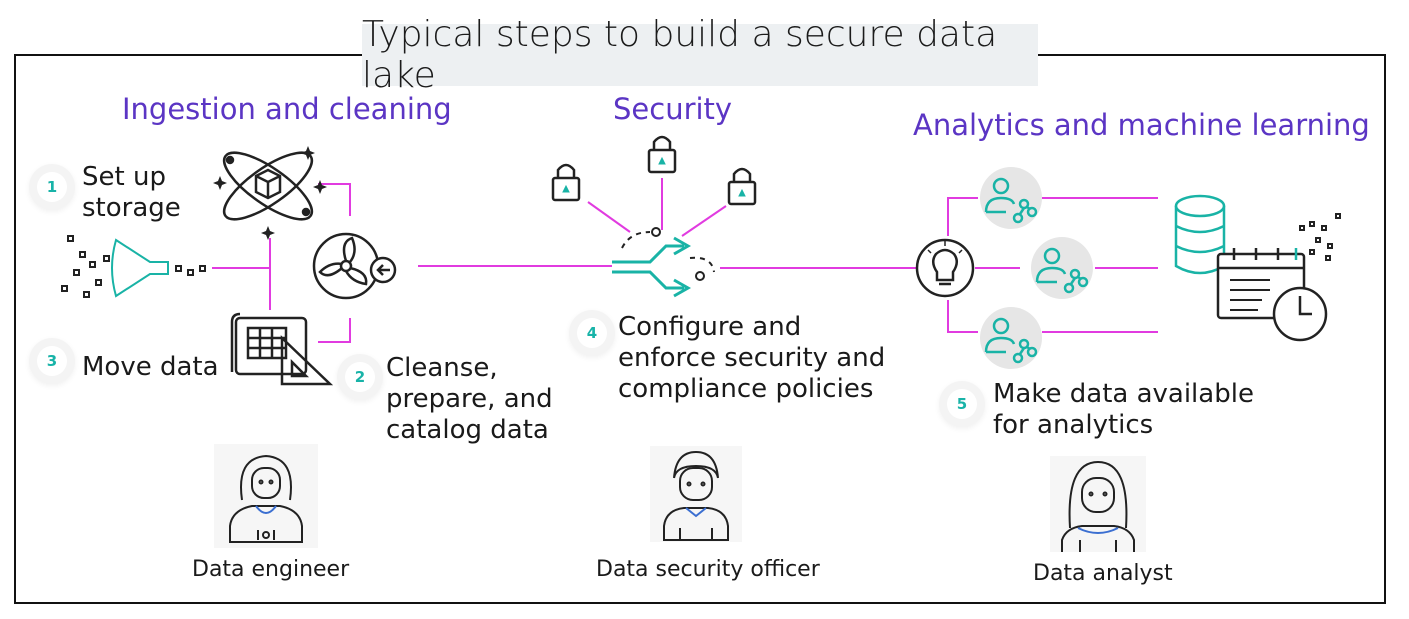 The height and width of the screenshot is (619, 1409). Describe the element at coordinates (945, 268) in the screenshot. I see `lightbulb-icon` at that location.